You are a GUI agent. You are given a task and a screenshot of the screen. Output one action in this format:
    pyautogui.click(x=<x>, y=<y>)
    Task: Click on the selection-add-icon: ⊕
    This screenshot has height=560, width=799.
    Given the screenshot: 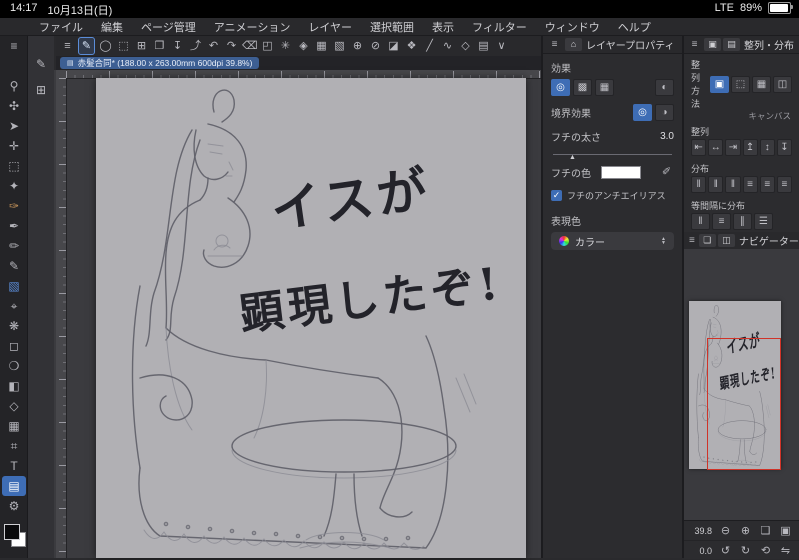 What is the action you would take?
    pyautogui.click(x=357, y=46)
    